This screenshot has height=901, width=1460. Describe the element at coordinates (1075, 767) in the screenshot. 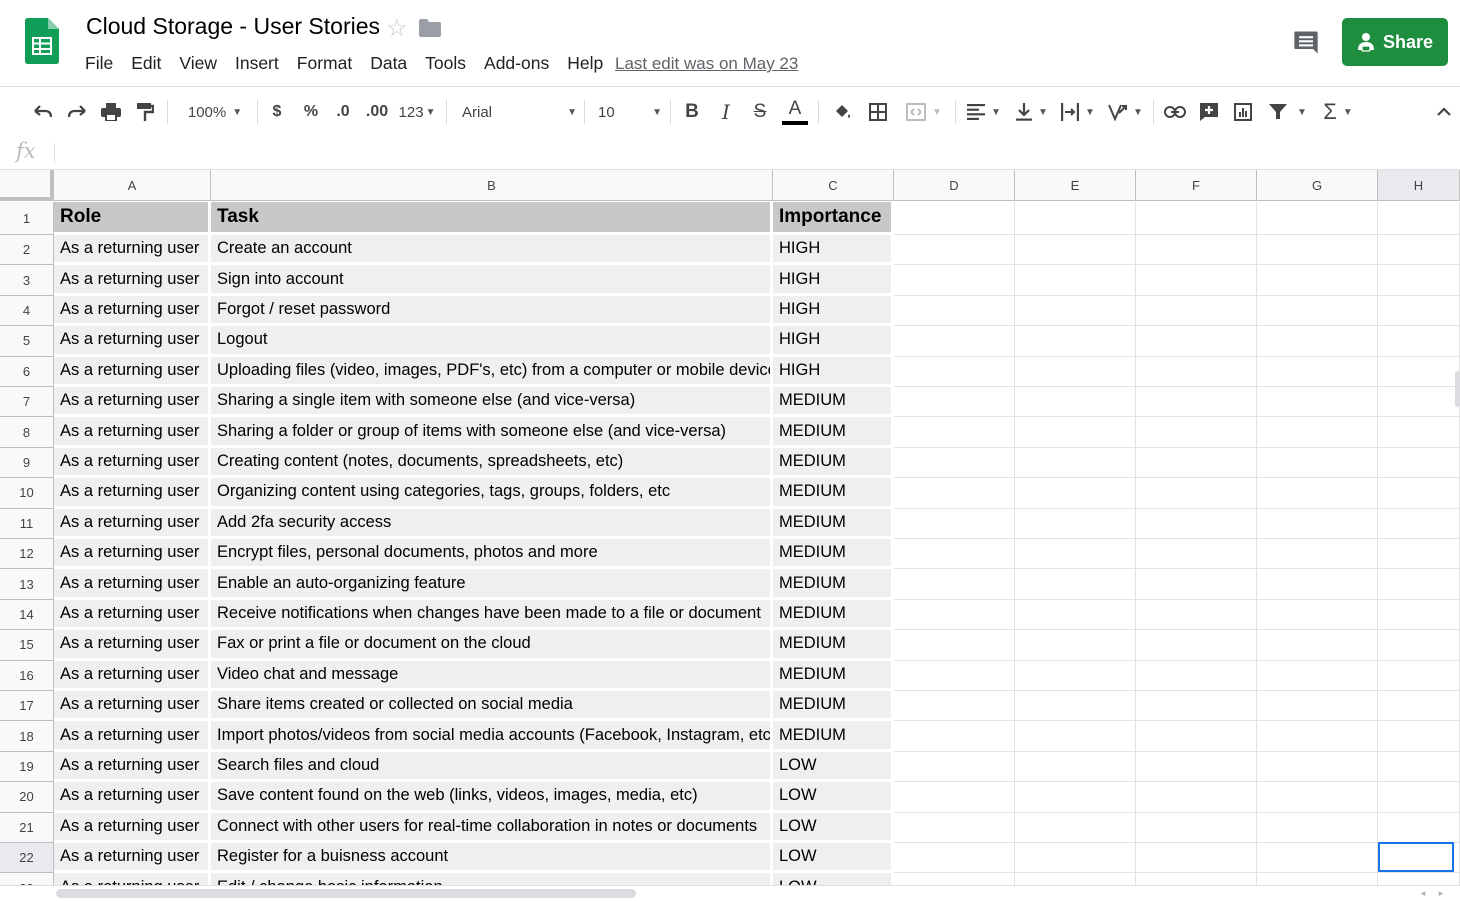

I see `cell-e19` at that location.